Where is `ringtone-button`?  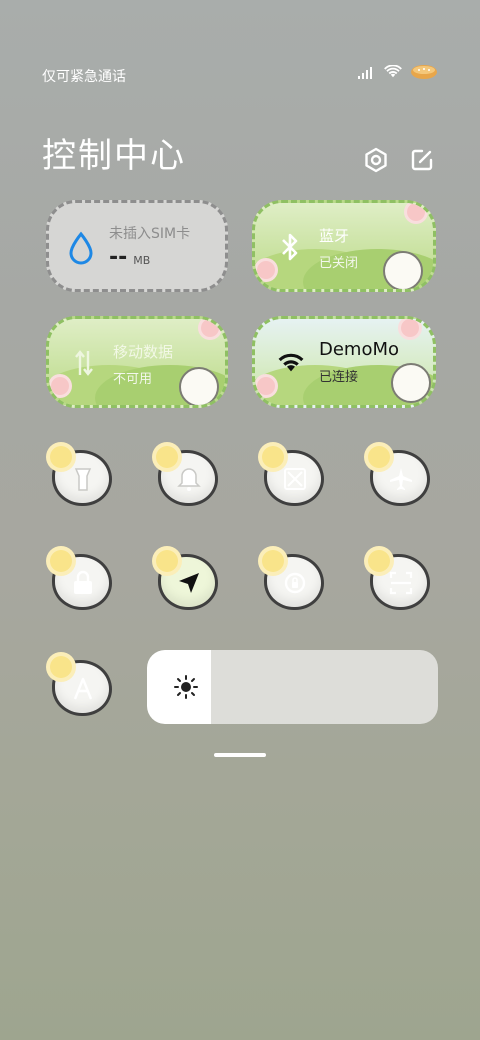 ringtone-button is located at coordinates (189, 477).